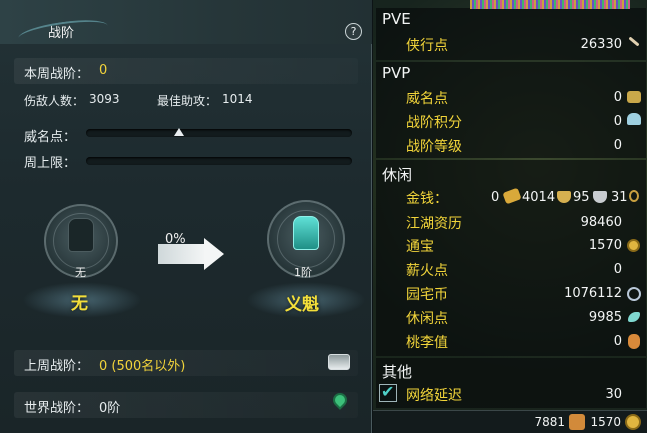 The height and width of the screenshot is (433, 647). What do you see at coordinates (434, 224) in the screenshot?
I see `leisure-item-label: 江湖资历` at bounding box center [434, 224].